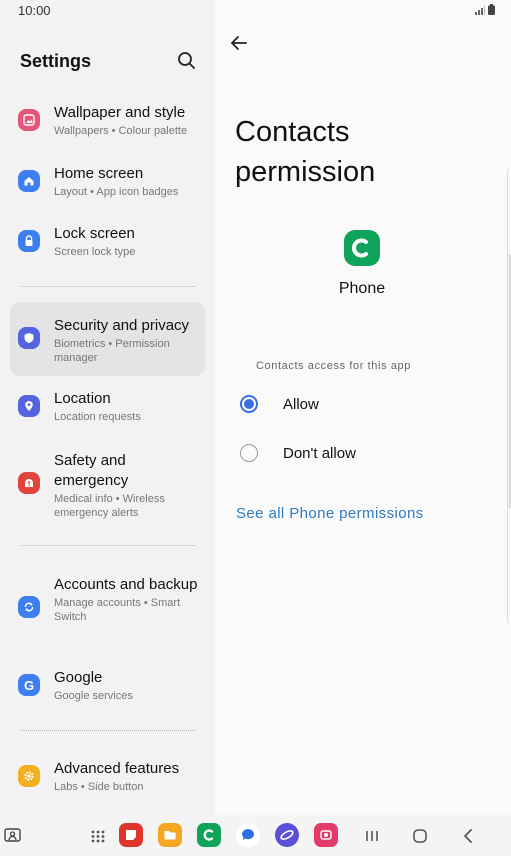 The height and width of the screenshot is (856, 511). I want to click on gear-icon, so click(29, 776).